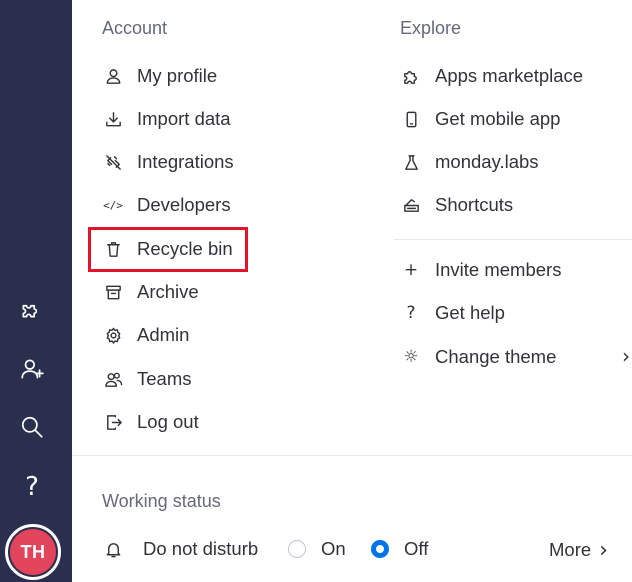 Image resolution: width=632 pixels, height=582 pixels. Describe the element at coordinates (498, 118) in the screenshot. I see `menu-item-label: Get mobile app` at that location.